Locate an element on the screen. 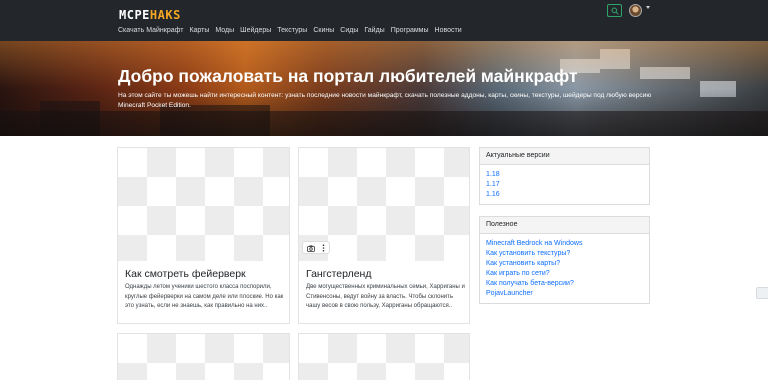  card-title: Гангстерленд is located at coordinates (339, 274).